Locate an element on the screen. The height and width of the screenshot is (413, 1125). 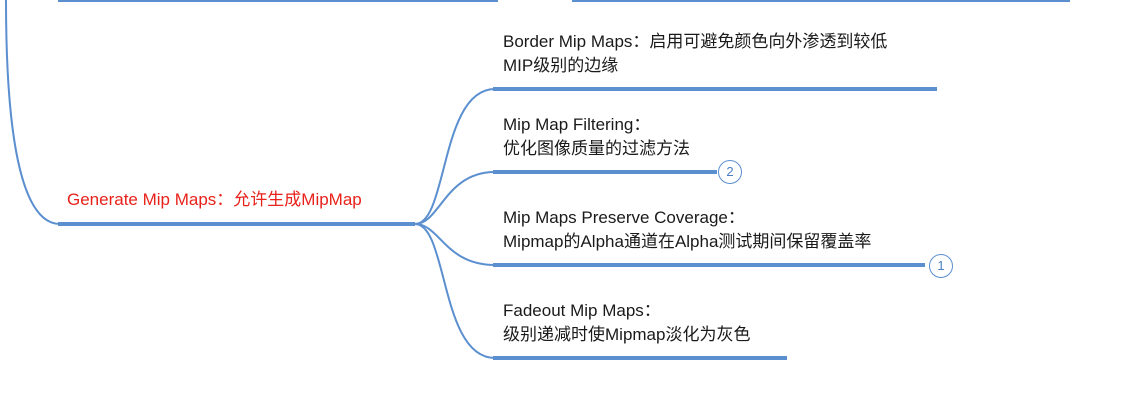
topic-mip-map-filtering: Mip Map Filtering： 优化图像质量的过滤方法 is located at coordinates (596, 137).